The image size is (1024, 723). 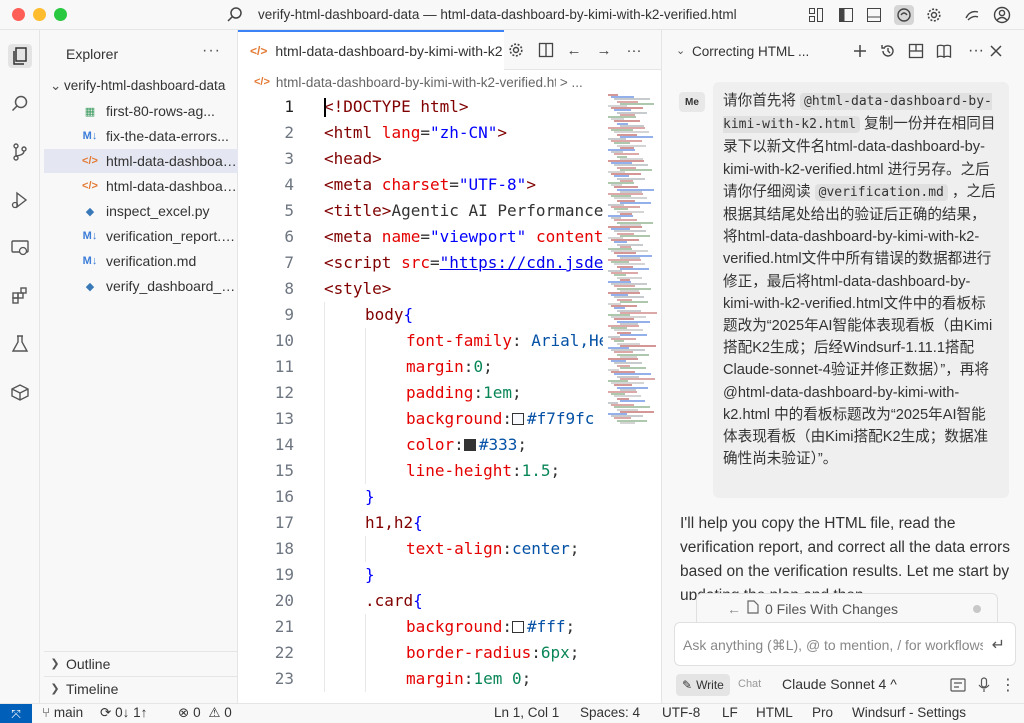 What do you see at coordinates (860, 51) in the screenshot?
I see `new-chat-plus-icon` at bounding box center [860, 51].